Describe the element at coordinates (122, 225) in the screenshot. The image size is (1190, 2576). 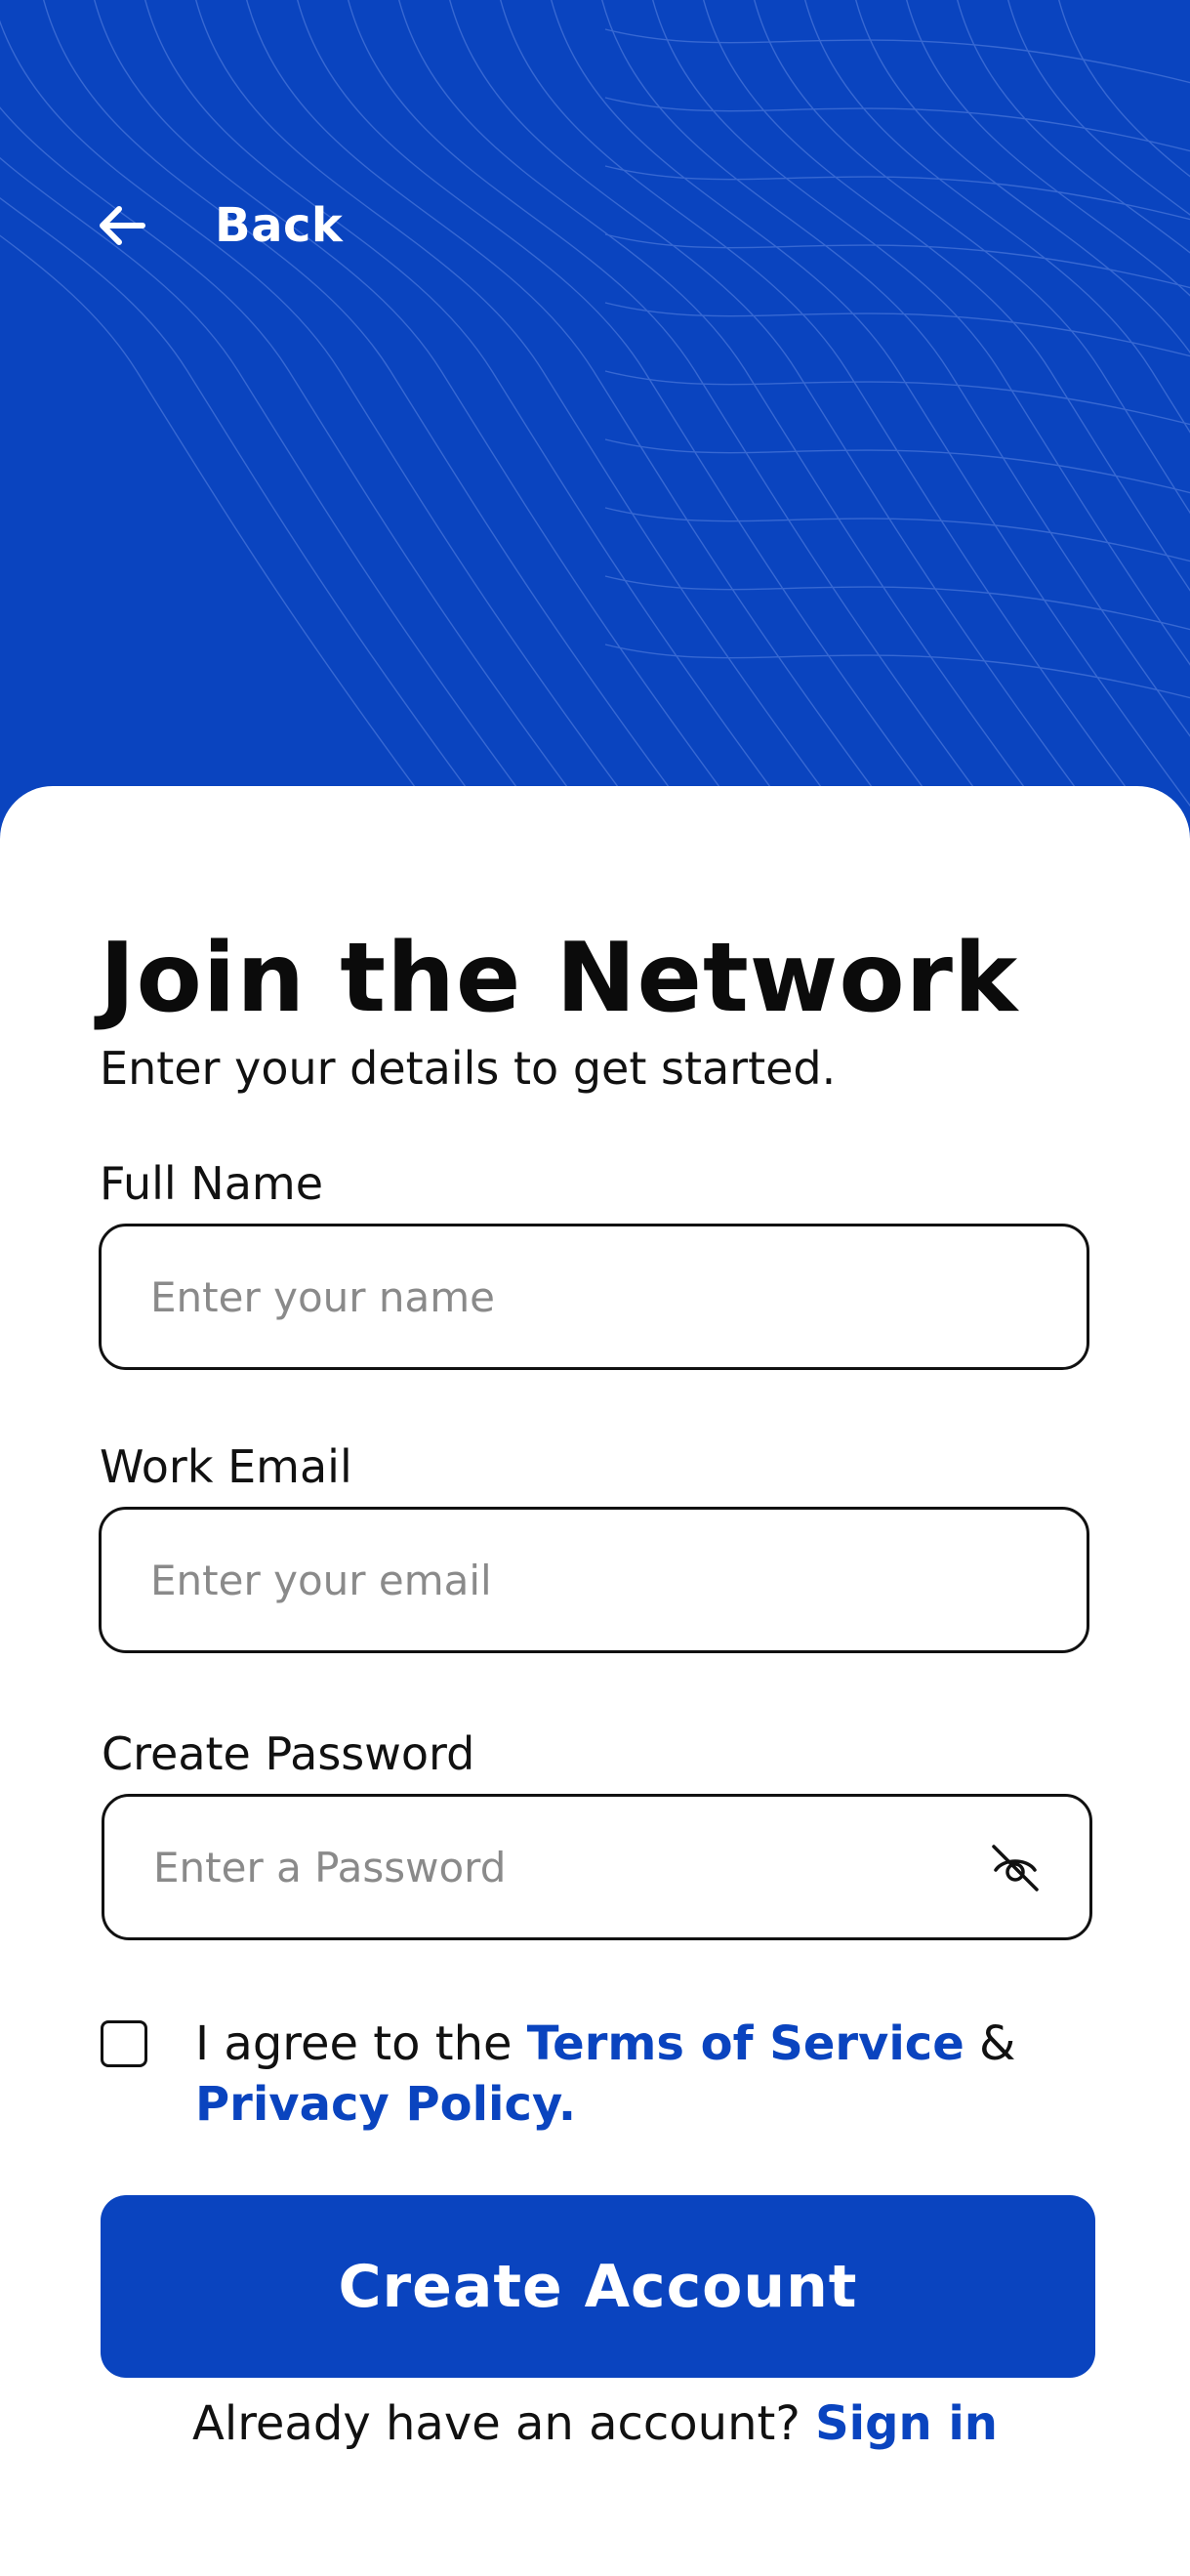
I see `arrow-left-icon` at that location.